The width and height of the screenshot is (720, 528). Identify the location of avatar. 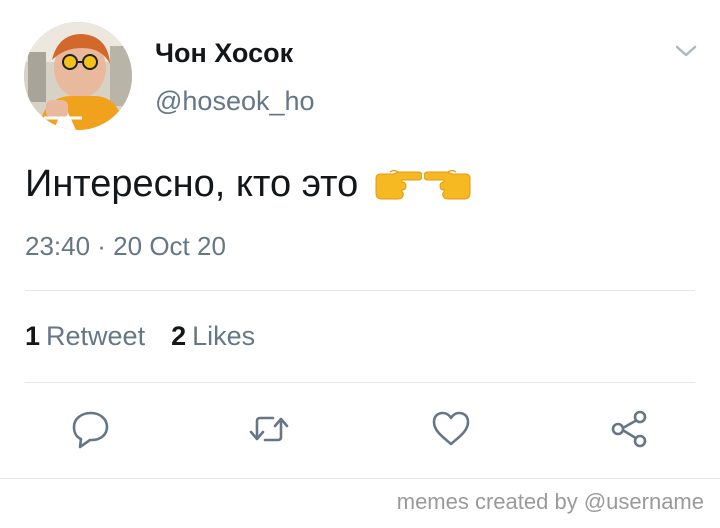
(78, 76).